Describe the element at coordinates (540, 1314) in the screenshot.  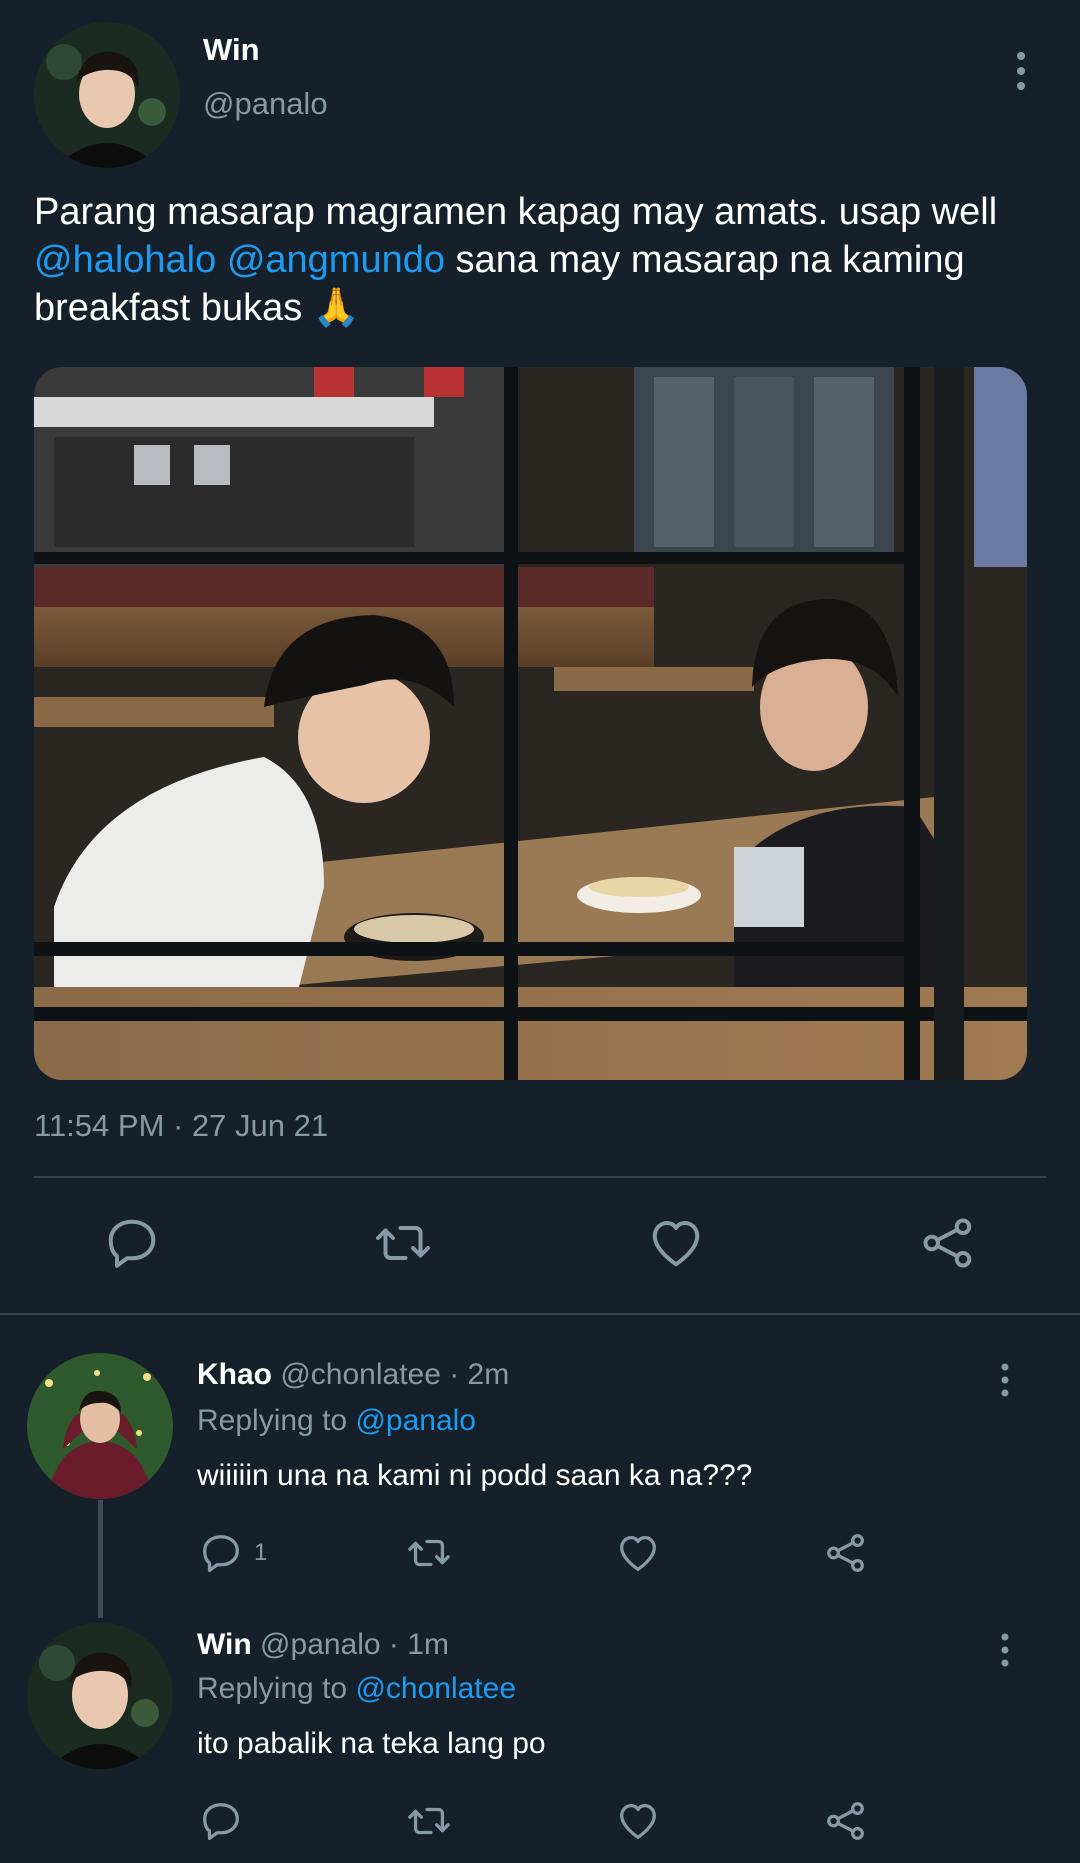
I see `section-divider` at that location.